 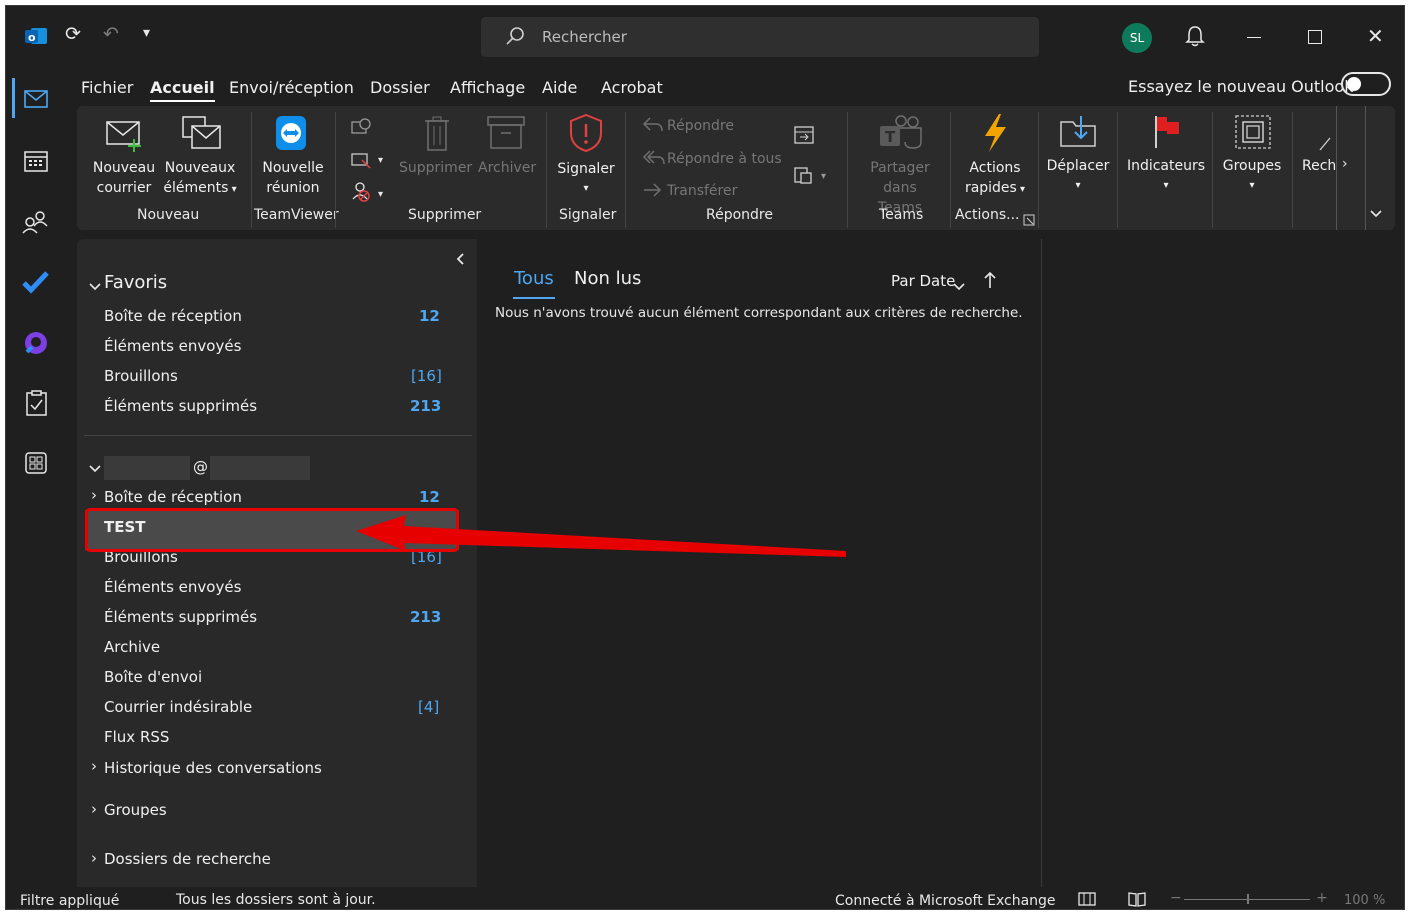 I want to click on more-respond-icon: ▾, so click(x=813, y=177).